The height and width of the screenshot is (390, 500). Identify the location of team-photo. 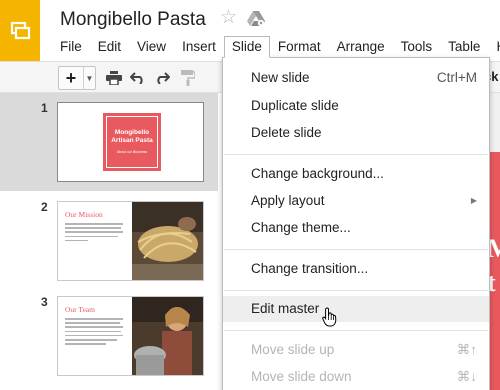
(167, 336).